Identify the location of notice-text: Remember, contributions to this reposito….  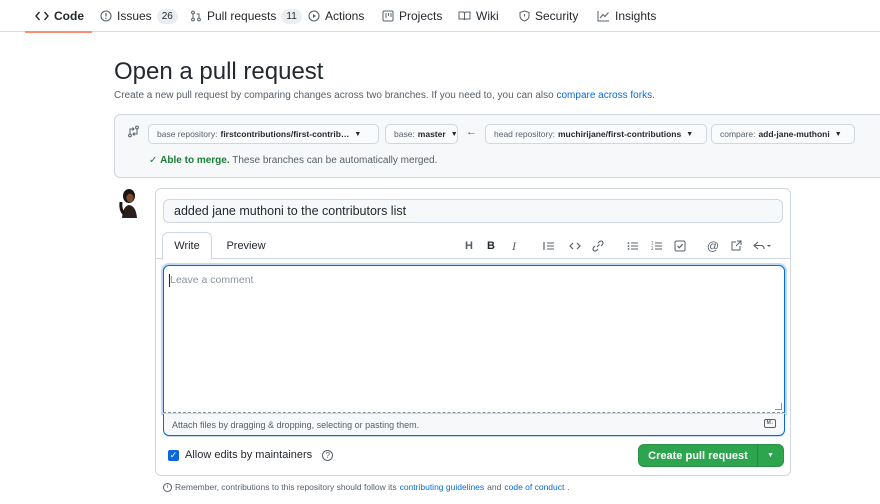
(286, 487).